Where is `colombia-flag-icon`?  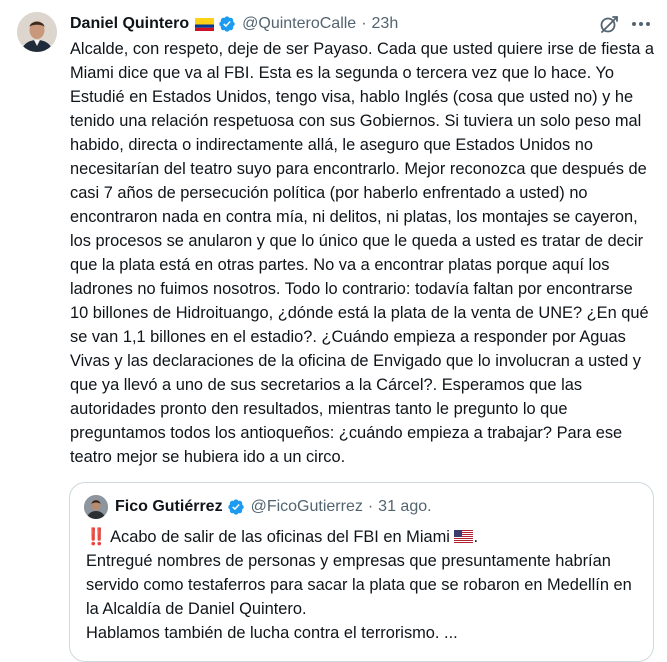
colombia-flag-icon is located at coordinates (205, 24).